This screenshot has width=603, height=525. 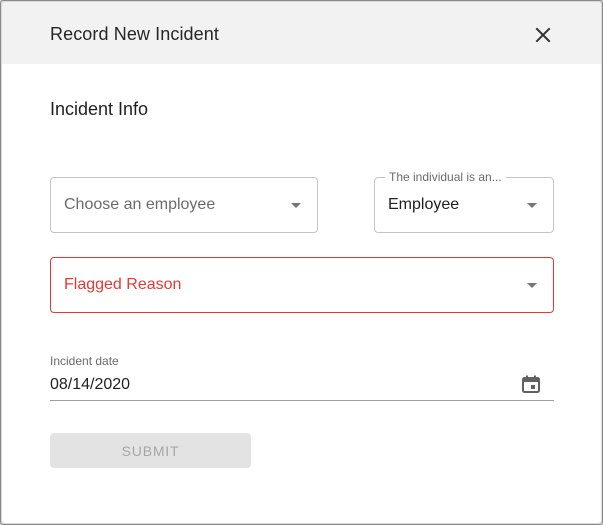 What do you see at coordinates (99, 109) in the screenshot?
I see `section-title: Incident Info` at bounding box center [99, 109].